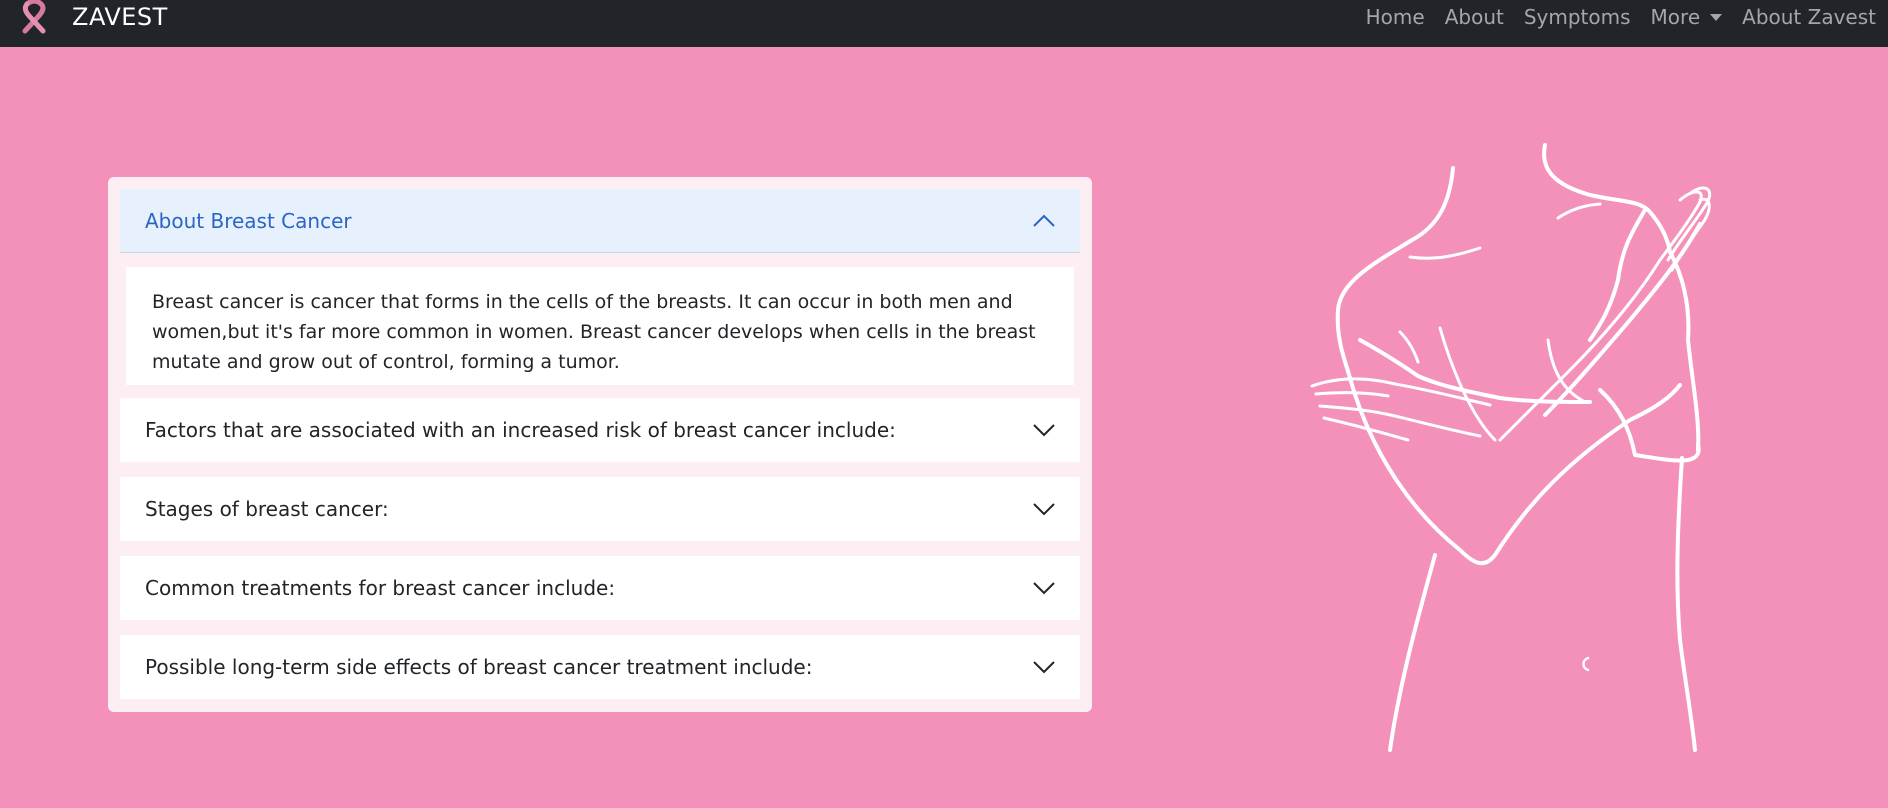  What do you see at coordinates (600, 221) in the screenshot?
I see `accordion-header-about-breast-cancer: About Breast Cancer` at bounding box center [600, 221].